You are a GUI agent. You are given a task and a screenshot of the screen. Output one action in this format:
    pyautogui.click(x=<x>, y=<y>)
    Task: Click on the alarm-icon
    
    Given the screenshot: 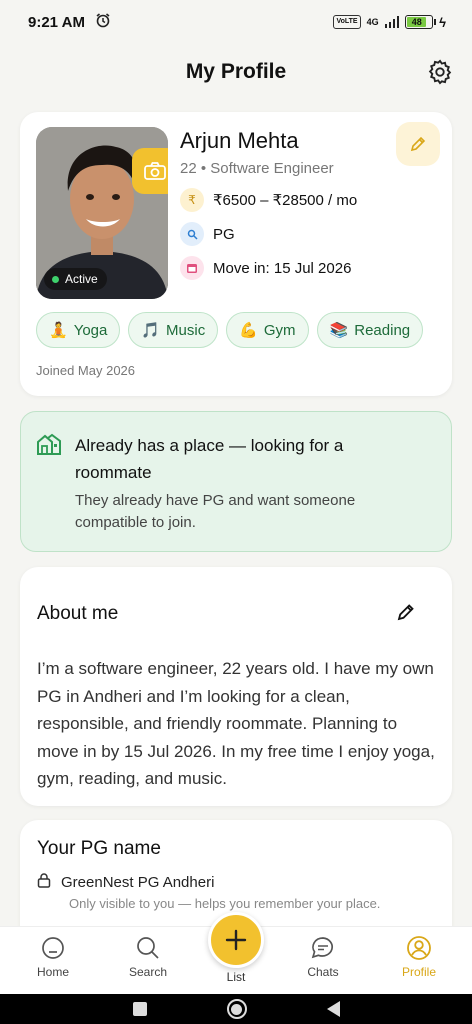 What is the action you would take?
    pyautogui.click(x=103, y=22)
    